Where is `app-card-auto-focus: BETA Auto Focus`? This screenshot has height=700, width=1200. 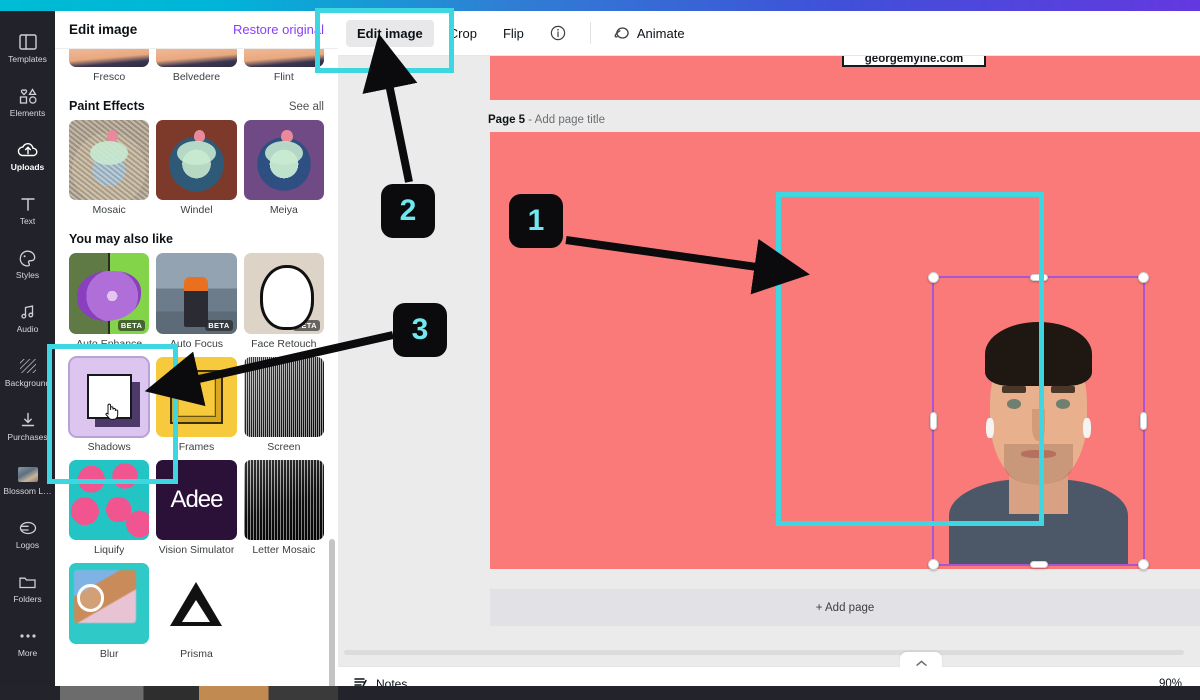
app-card-auto-focus: BETA Auto Focus is located at coordinates (196, 301).